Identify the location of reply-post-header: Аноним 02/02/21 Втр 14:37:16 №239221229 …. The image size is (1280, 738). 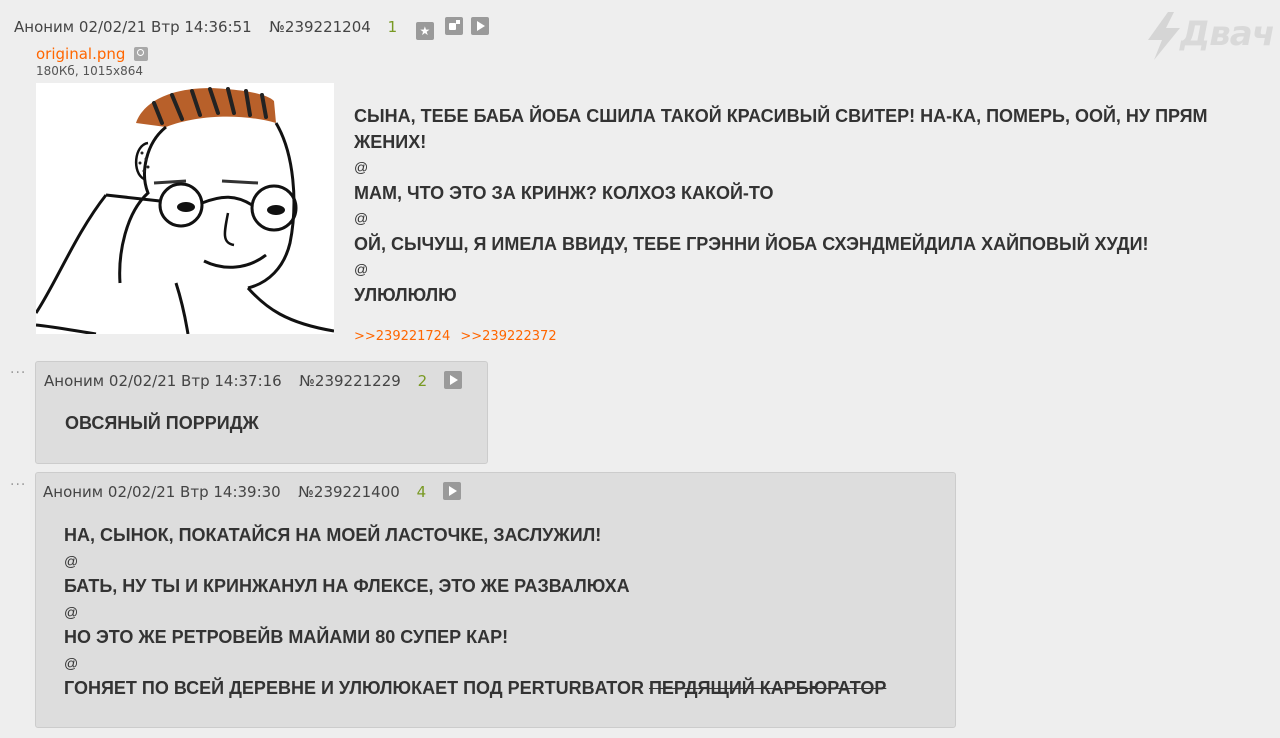
(253, 380).